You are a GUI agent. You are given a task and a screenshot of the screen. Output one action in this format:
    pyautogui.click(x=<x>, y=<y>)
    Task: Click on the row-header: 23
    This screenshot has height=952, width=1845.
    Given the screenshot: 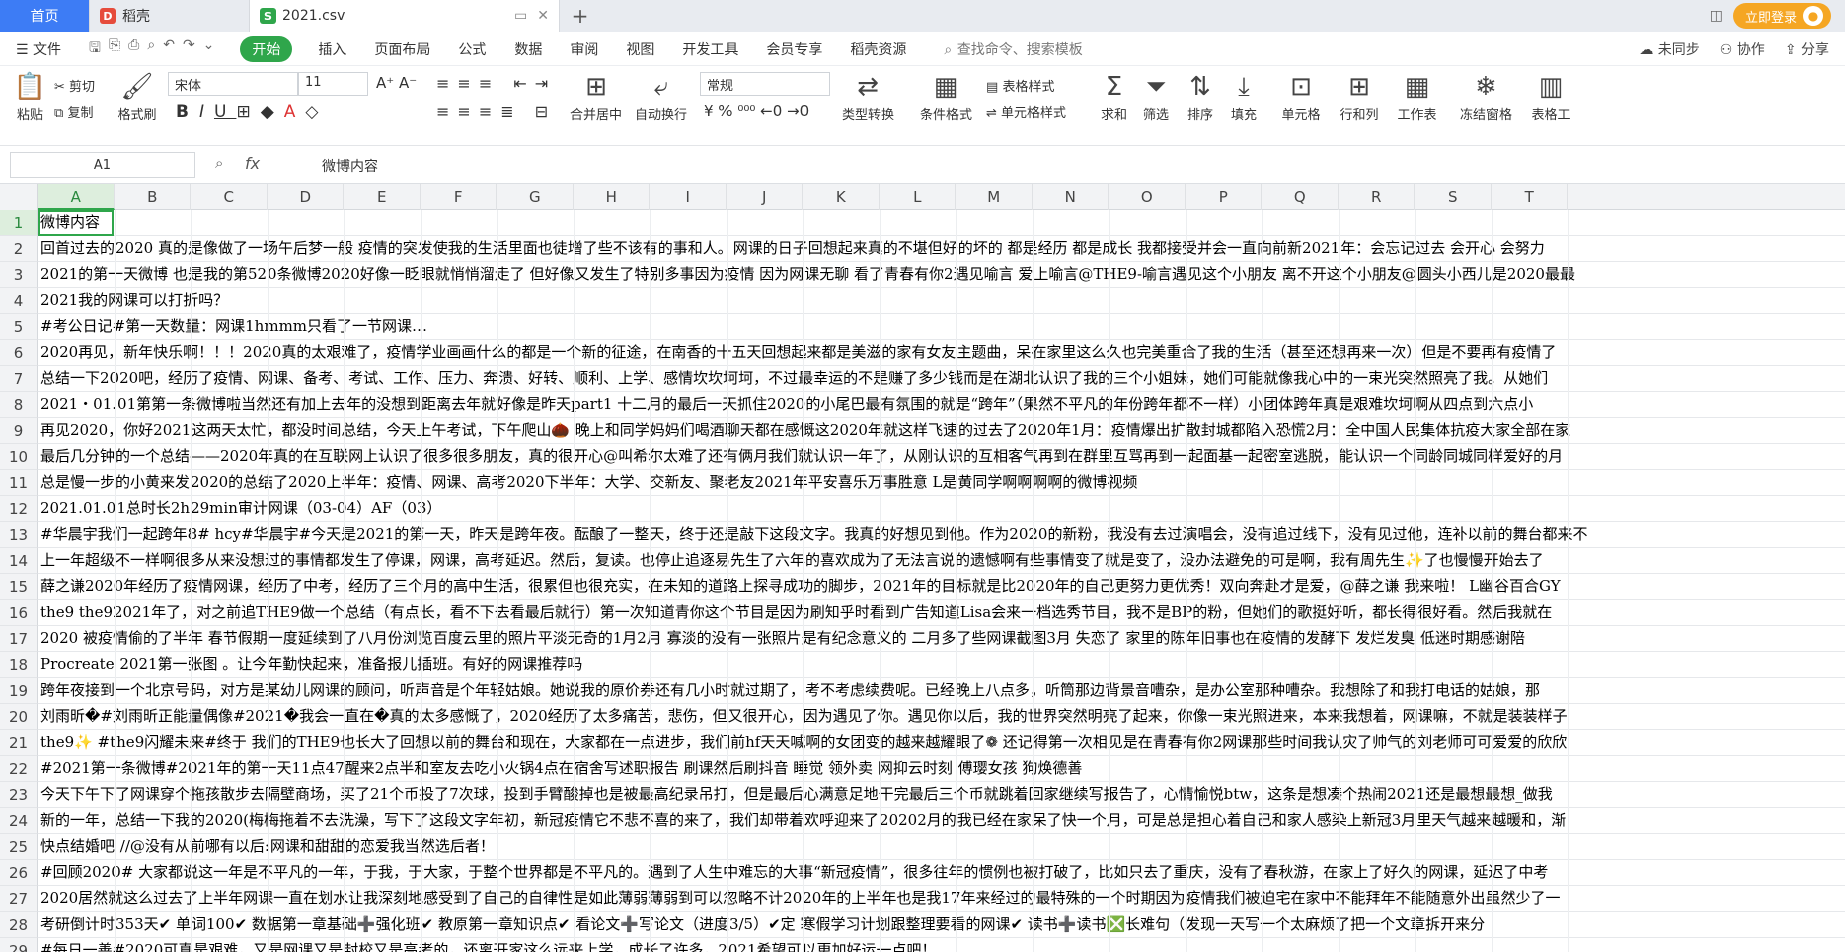 What is the action you would take?
    pyautogui.click(x=19, y=795)
    